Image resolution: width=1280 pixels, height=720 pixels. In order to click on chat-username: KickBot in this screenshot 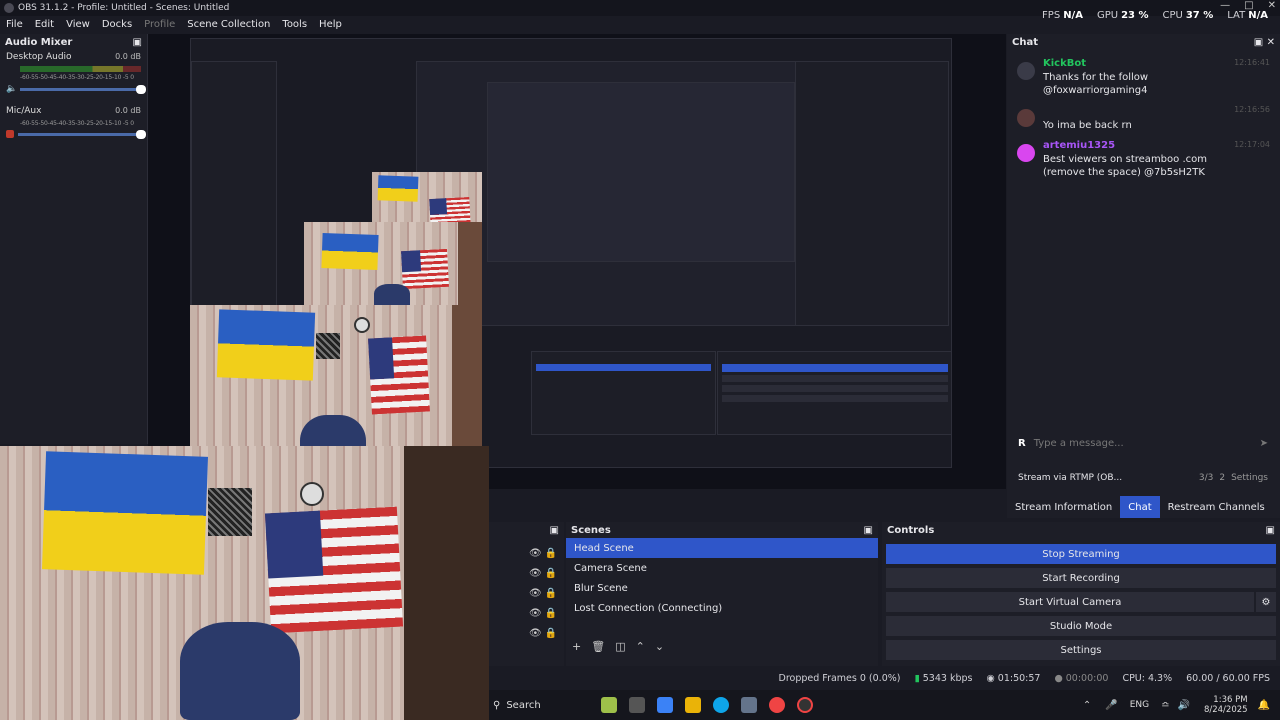, I will do `click(1134, 63)`.